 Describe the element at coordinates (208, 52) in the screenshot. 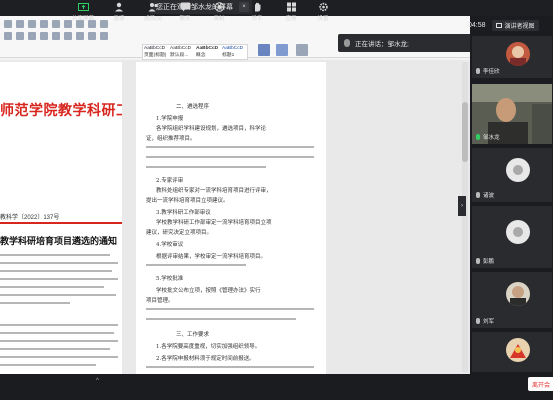

I see `style-item: AaBbCcD 概念` at that location.